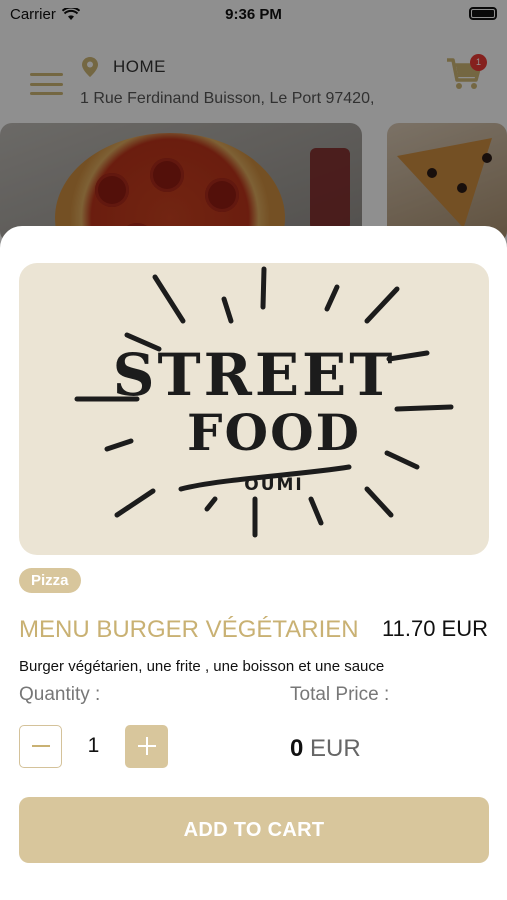  I want to click on quantity-value: 1, so click(93, 745).